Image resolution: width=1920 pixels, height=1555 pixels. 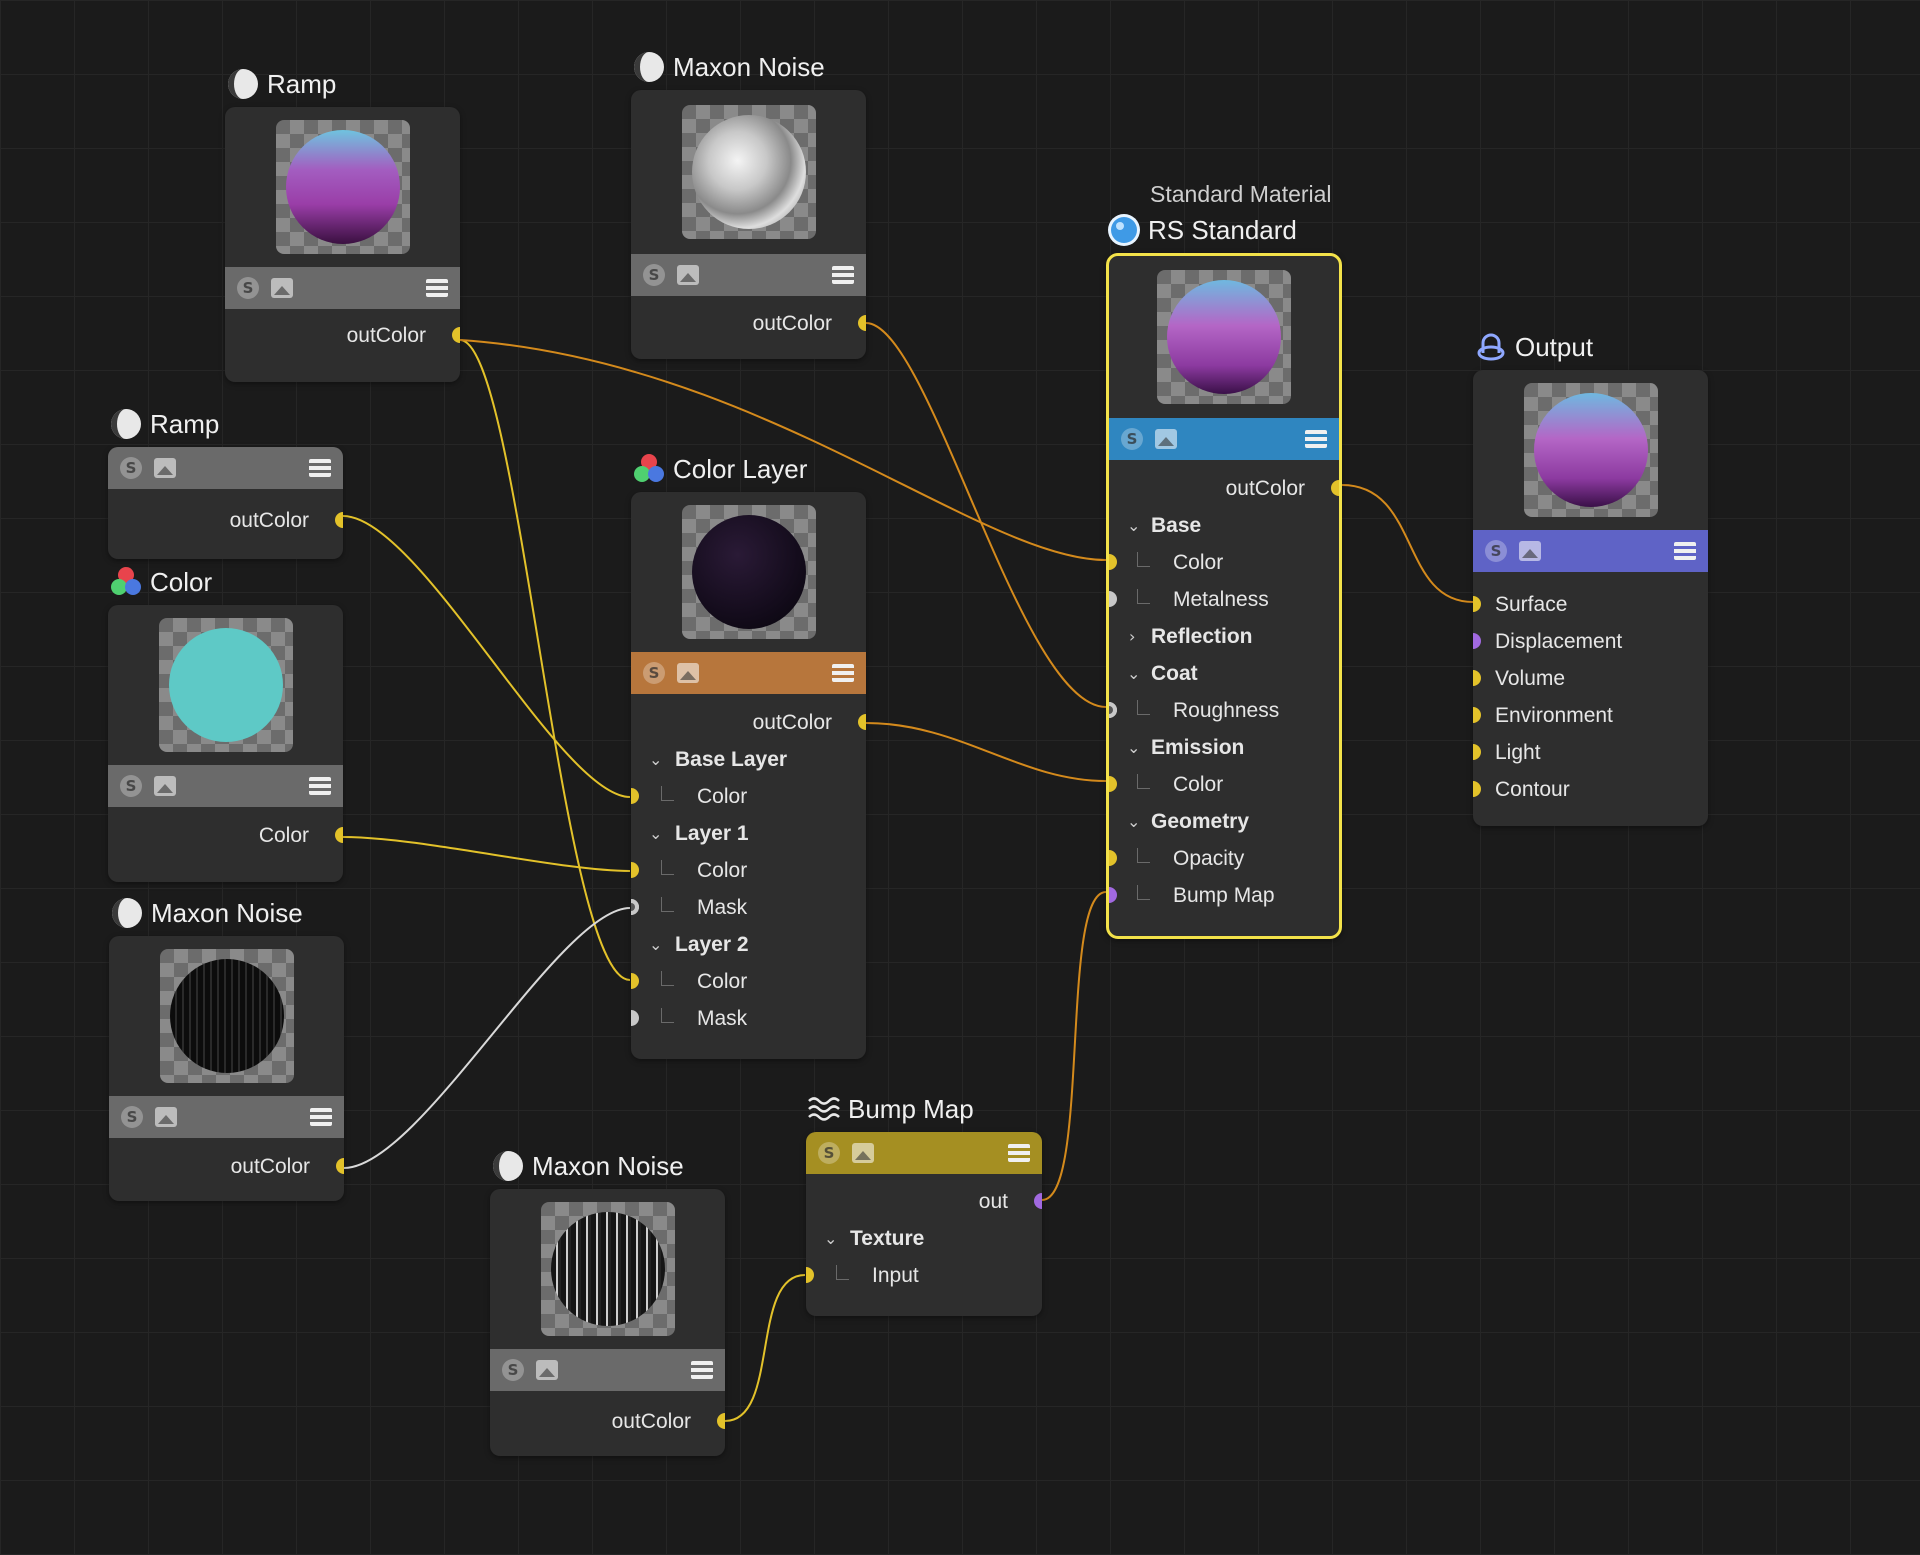 What do you see at coordinates (1590, 604) in the screenshot?
I see `port-row-surface: Surface` at bounding box center [1590, 604].